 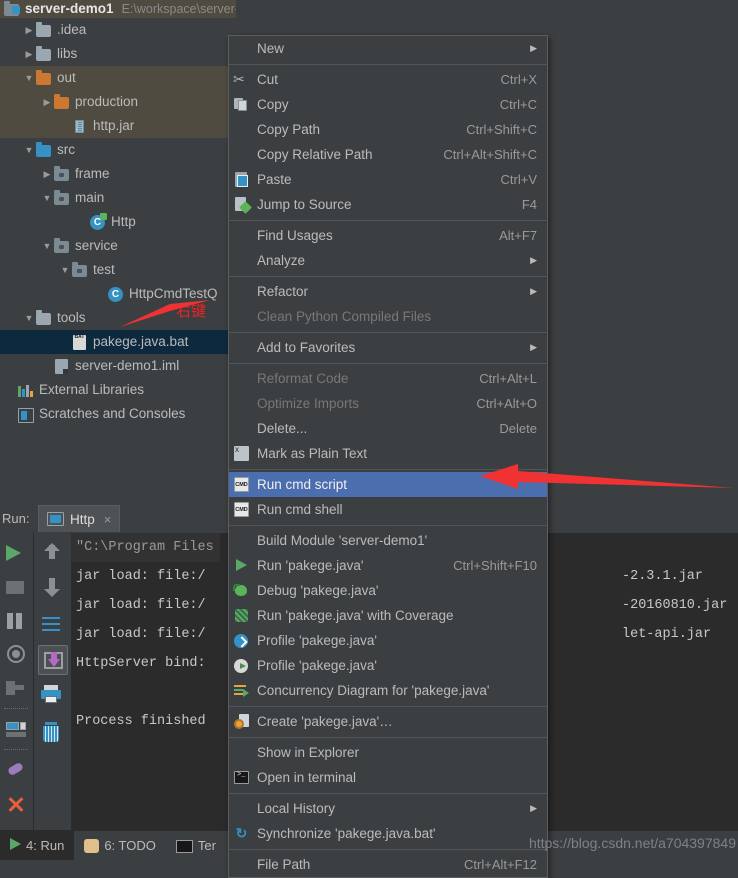 I want to click on dump-threads-button, so click(x=17, y=655).